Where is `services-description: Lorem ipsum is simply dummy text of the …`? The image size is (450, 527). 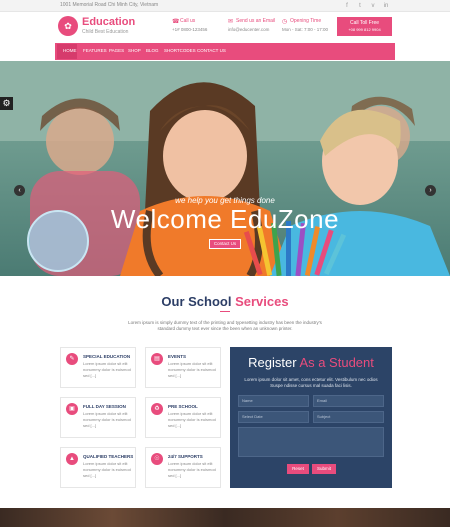 services-description: Lorem ipsum is simply dummy text of the … is located at coordinates (225, 325).